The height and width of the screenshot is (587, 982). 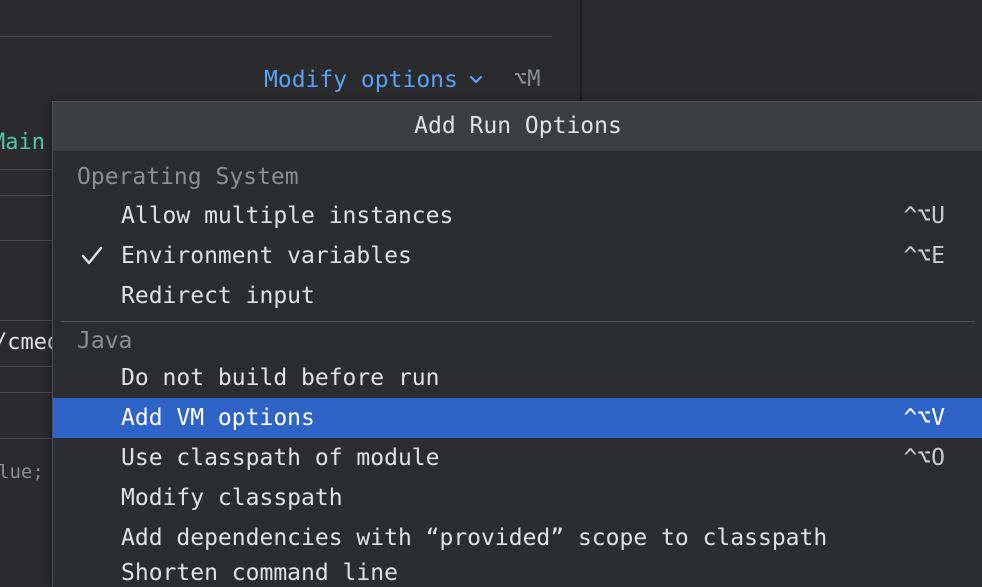 What do you see at coordinates (266, 256) in the screenshot?
I see `option-label: Environment variables` at bounding box center [266, 256].